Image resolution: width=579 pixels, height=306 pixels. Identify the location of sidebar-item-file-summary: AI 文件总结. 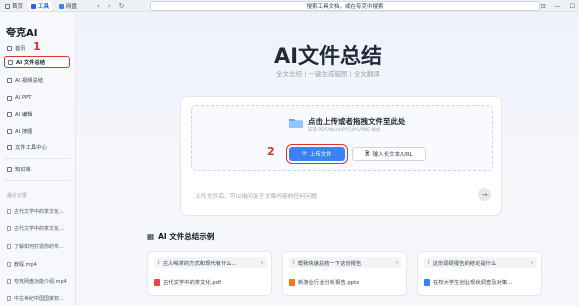
(37, 62).